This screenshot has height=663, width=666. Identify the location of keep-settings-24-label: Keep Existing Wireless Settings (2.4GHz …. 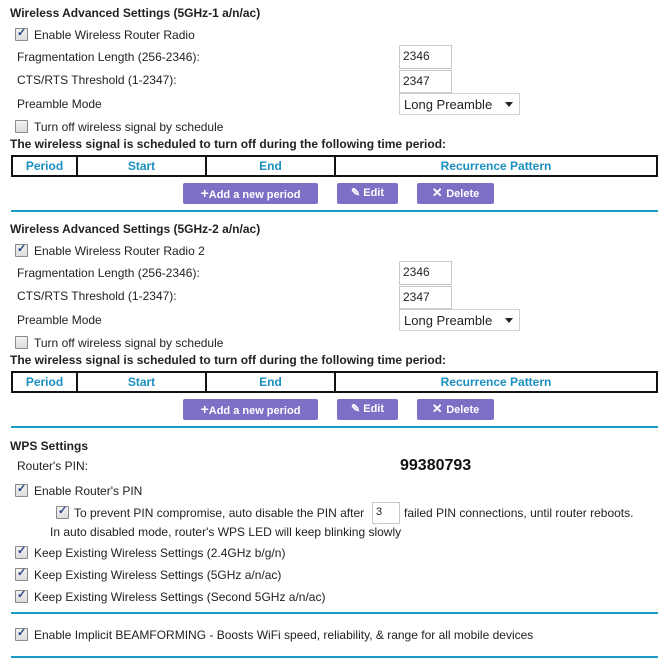
(160, 553).